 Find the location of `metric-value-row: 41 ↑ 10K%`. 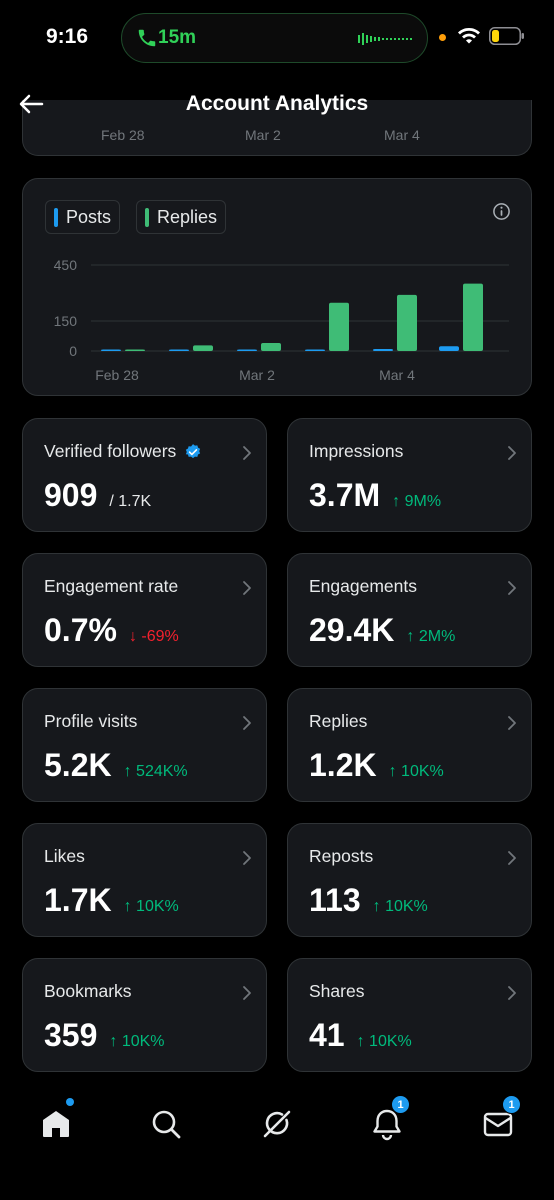

metric-value-row: 41 ↑ 10K% is located at coordinates (360, 1035).